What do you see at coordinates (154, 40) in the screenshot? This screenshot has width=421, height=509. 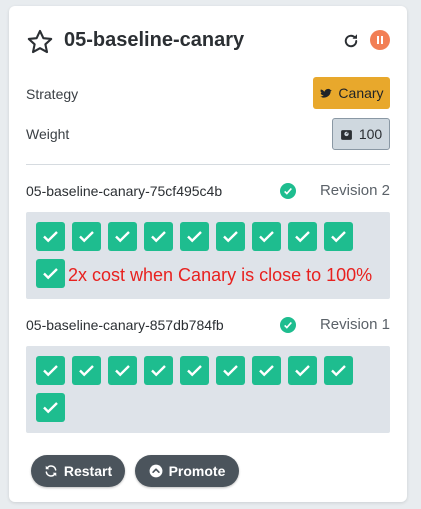 I see `page-title: 05-baseline-canary` at bounding box center [154, 40].